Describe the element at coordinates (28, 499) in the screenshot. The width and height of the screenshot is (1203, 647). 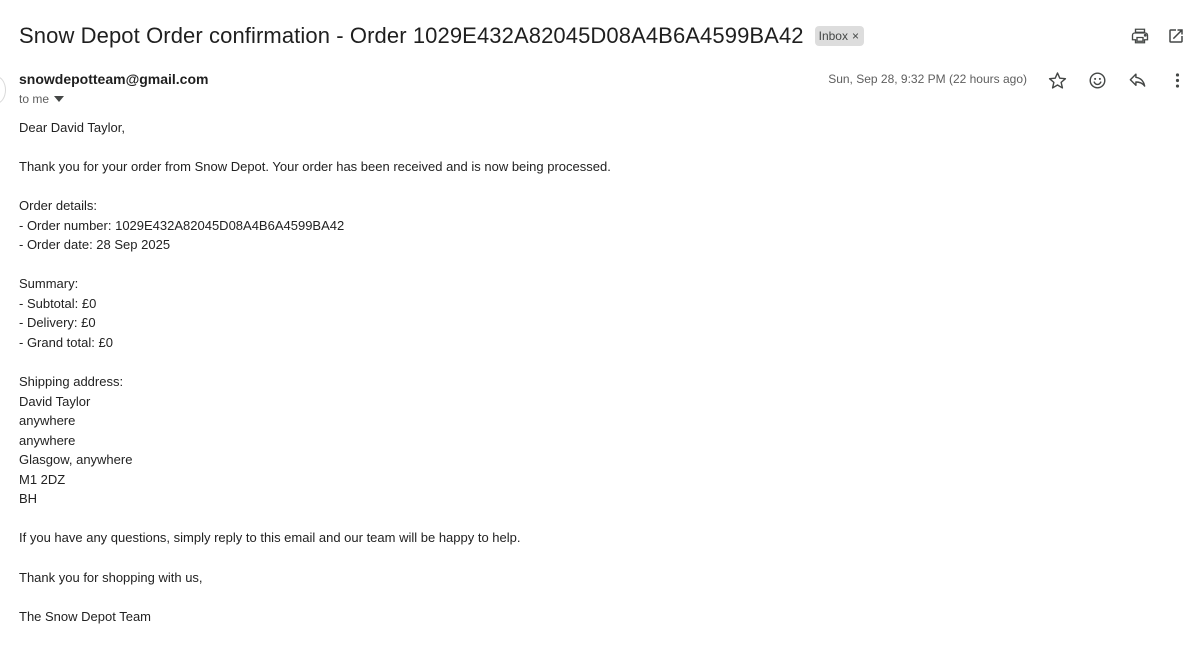
I see `address-line: BH` at that location.